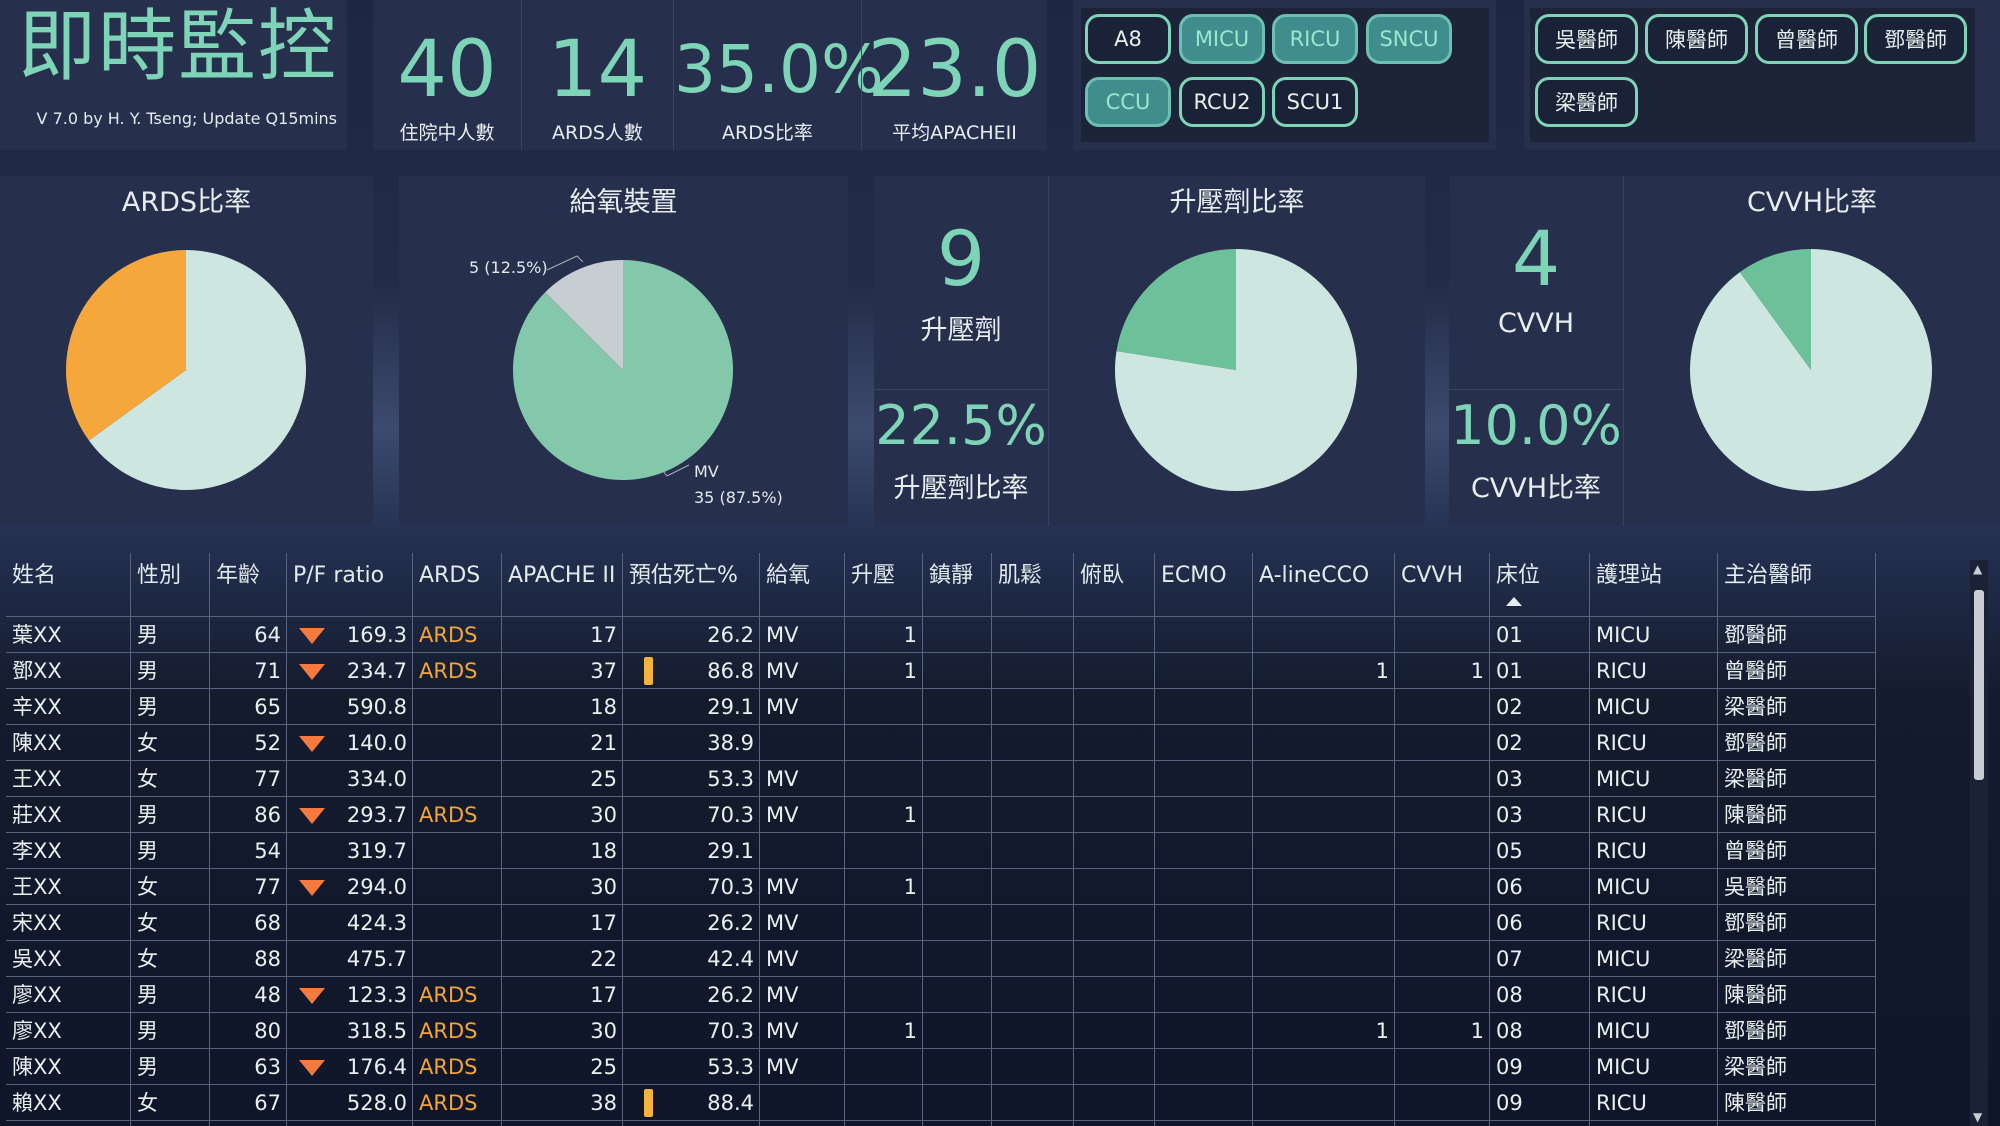 Image resolution: width=2000 pixels, height=1126 pixels. Describe the element at coordinates (884, 585) in the screenshot. I see `column-header-vasopressor: 升壓` at that location.